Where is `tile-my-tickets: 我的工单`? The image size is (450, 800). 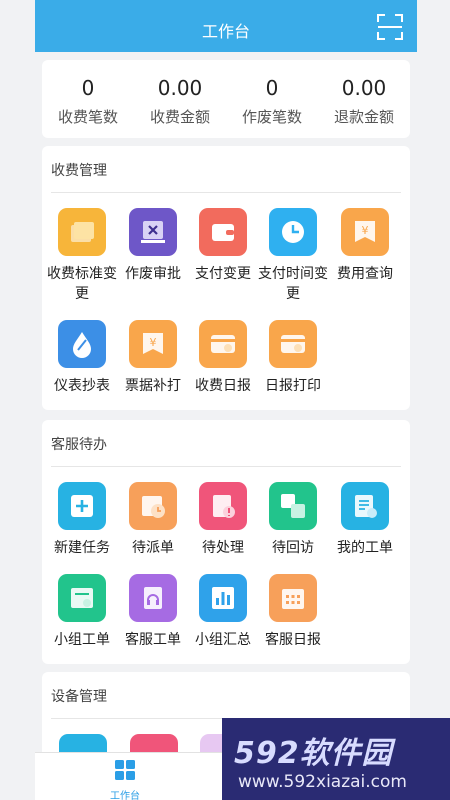 tile-my-tickets: 我的工单 is located at coordinates (365, 520).